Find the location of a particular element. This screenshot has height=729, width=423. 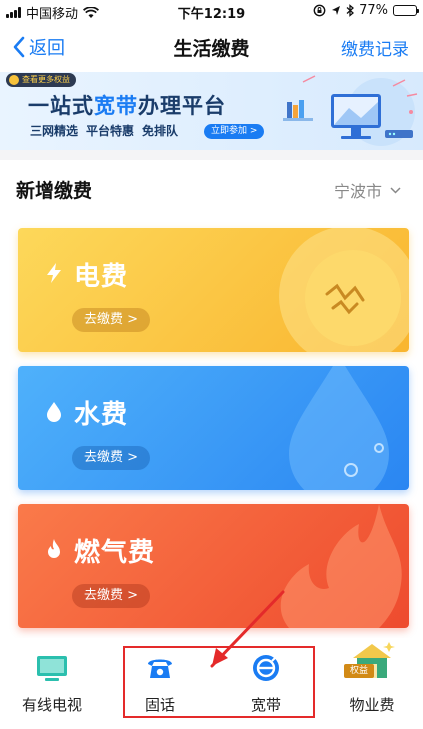

location-icon is located at coordinates (336, 10).